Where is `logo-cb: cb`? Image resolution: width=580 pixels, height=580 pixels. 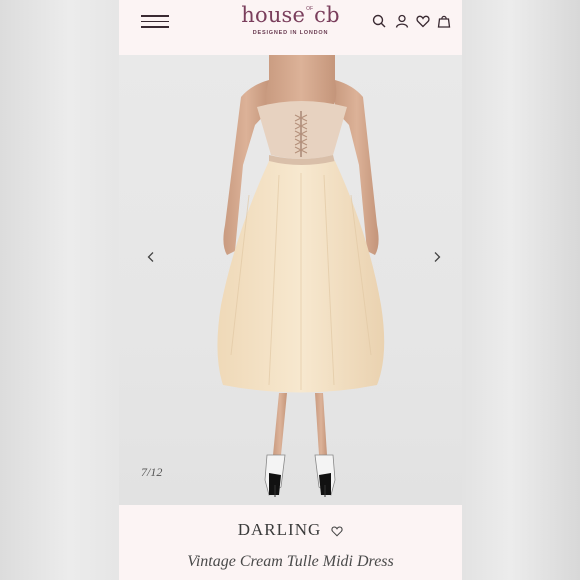
logo-cb: cb is located at coordinates (327, 15).